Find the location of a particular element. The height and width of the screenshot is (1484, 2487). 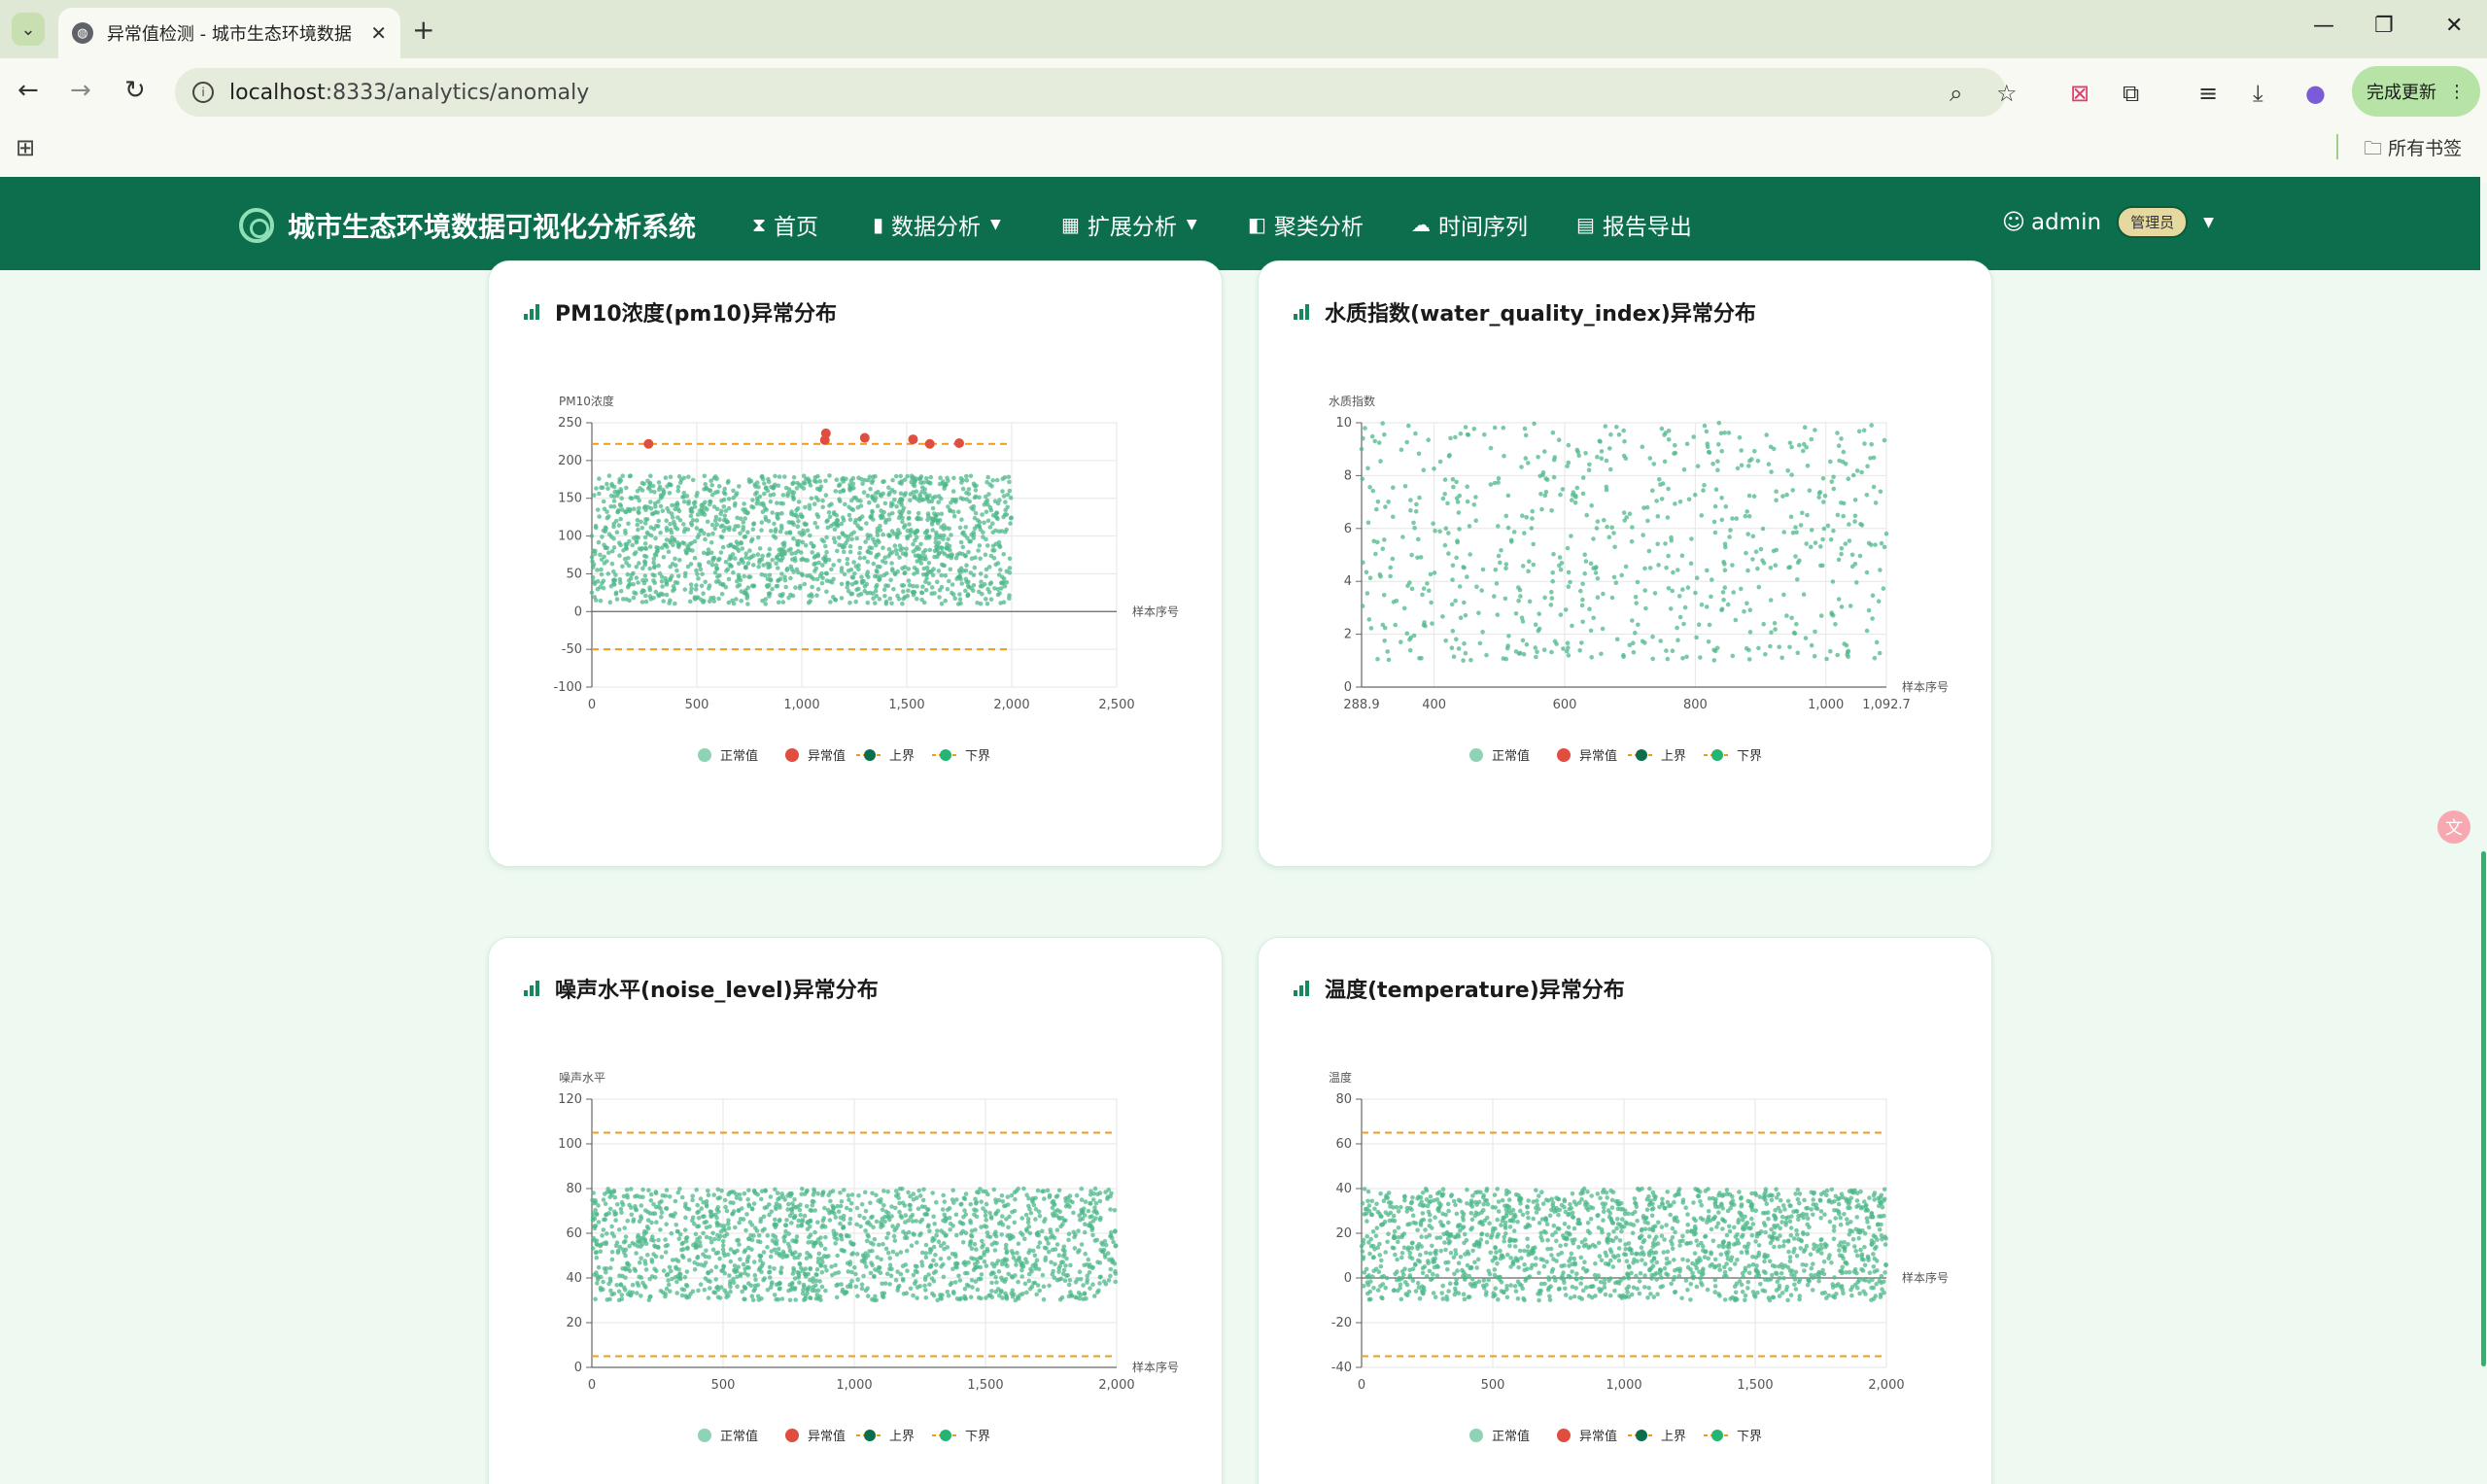

window-close-icon: ✕ is located at coordinates (2454, 26).